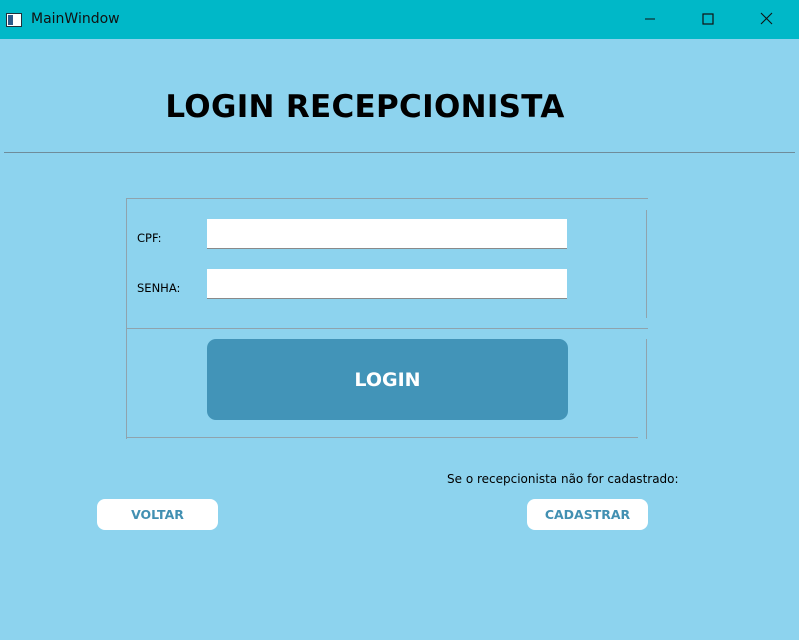 This screenshot has height=640, width=799. Describe the element at coordinates (646, 264) in the screenshot. I see `form-frame-right-upper` at that location.